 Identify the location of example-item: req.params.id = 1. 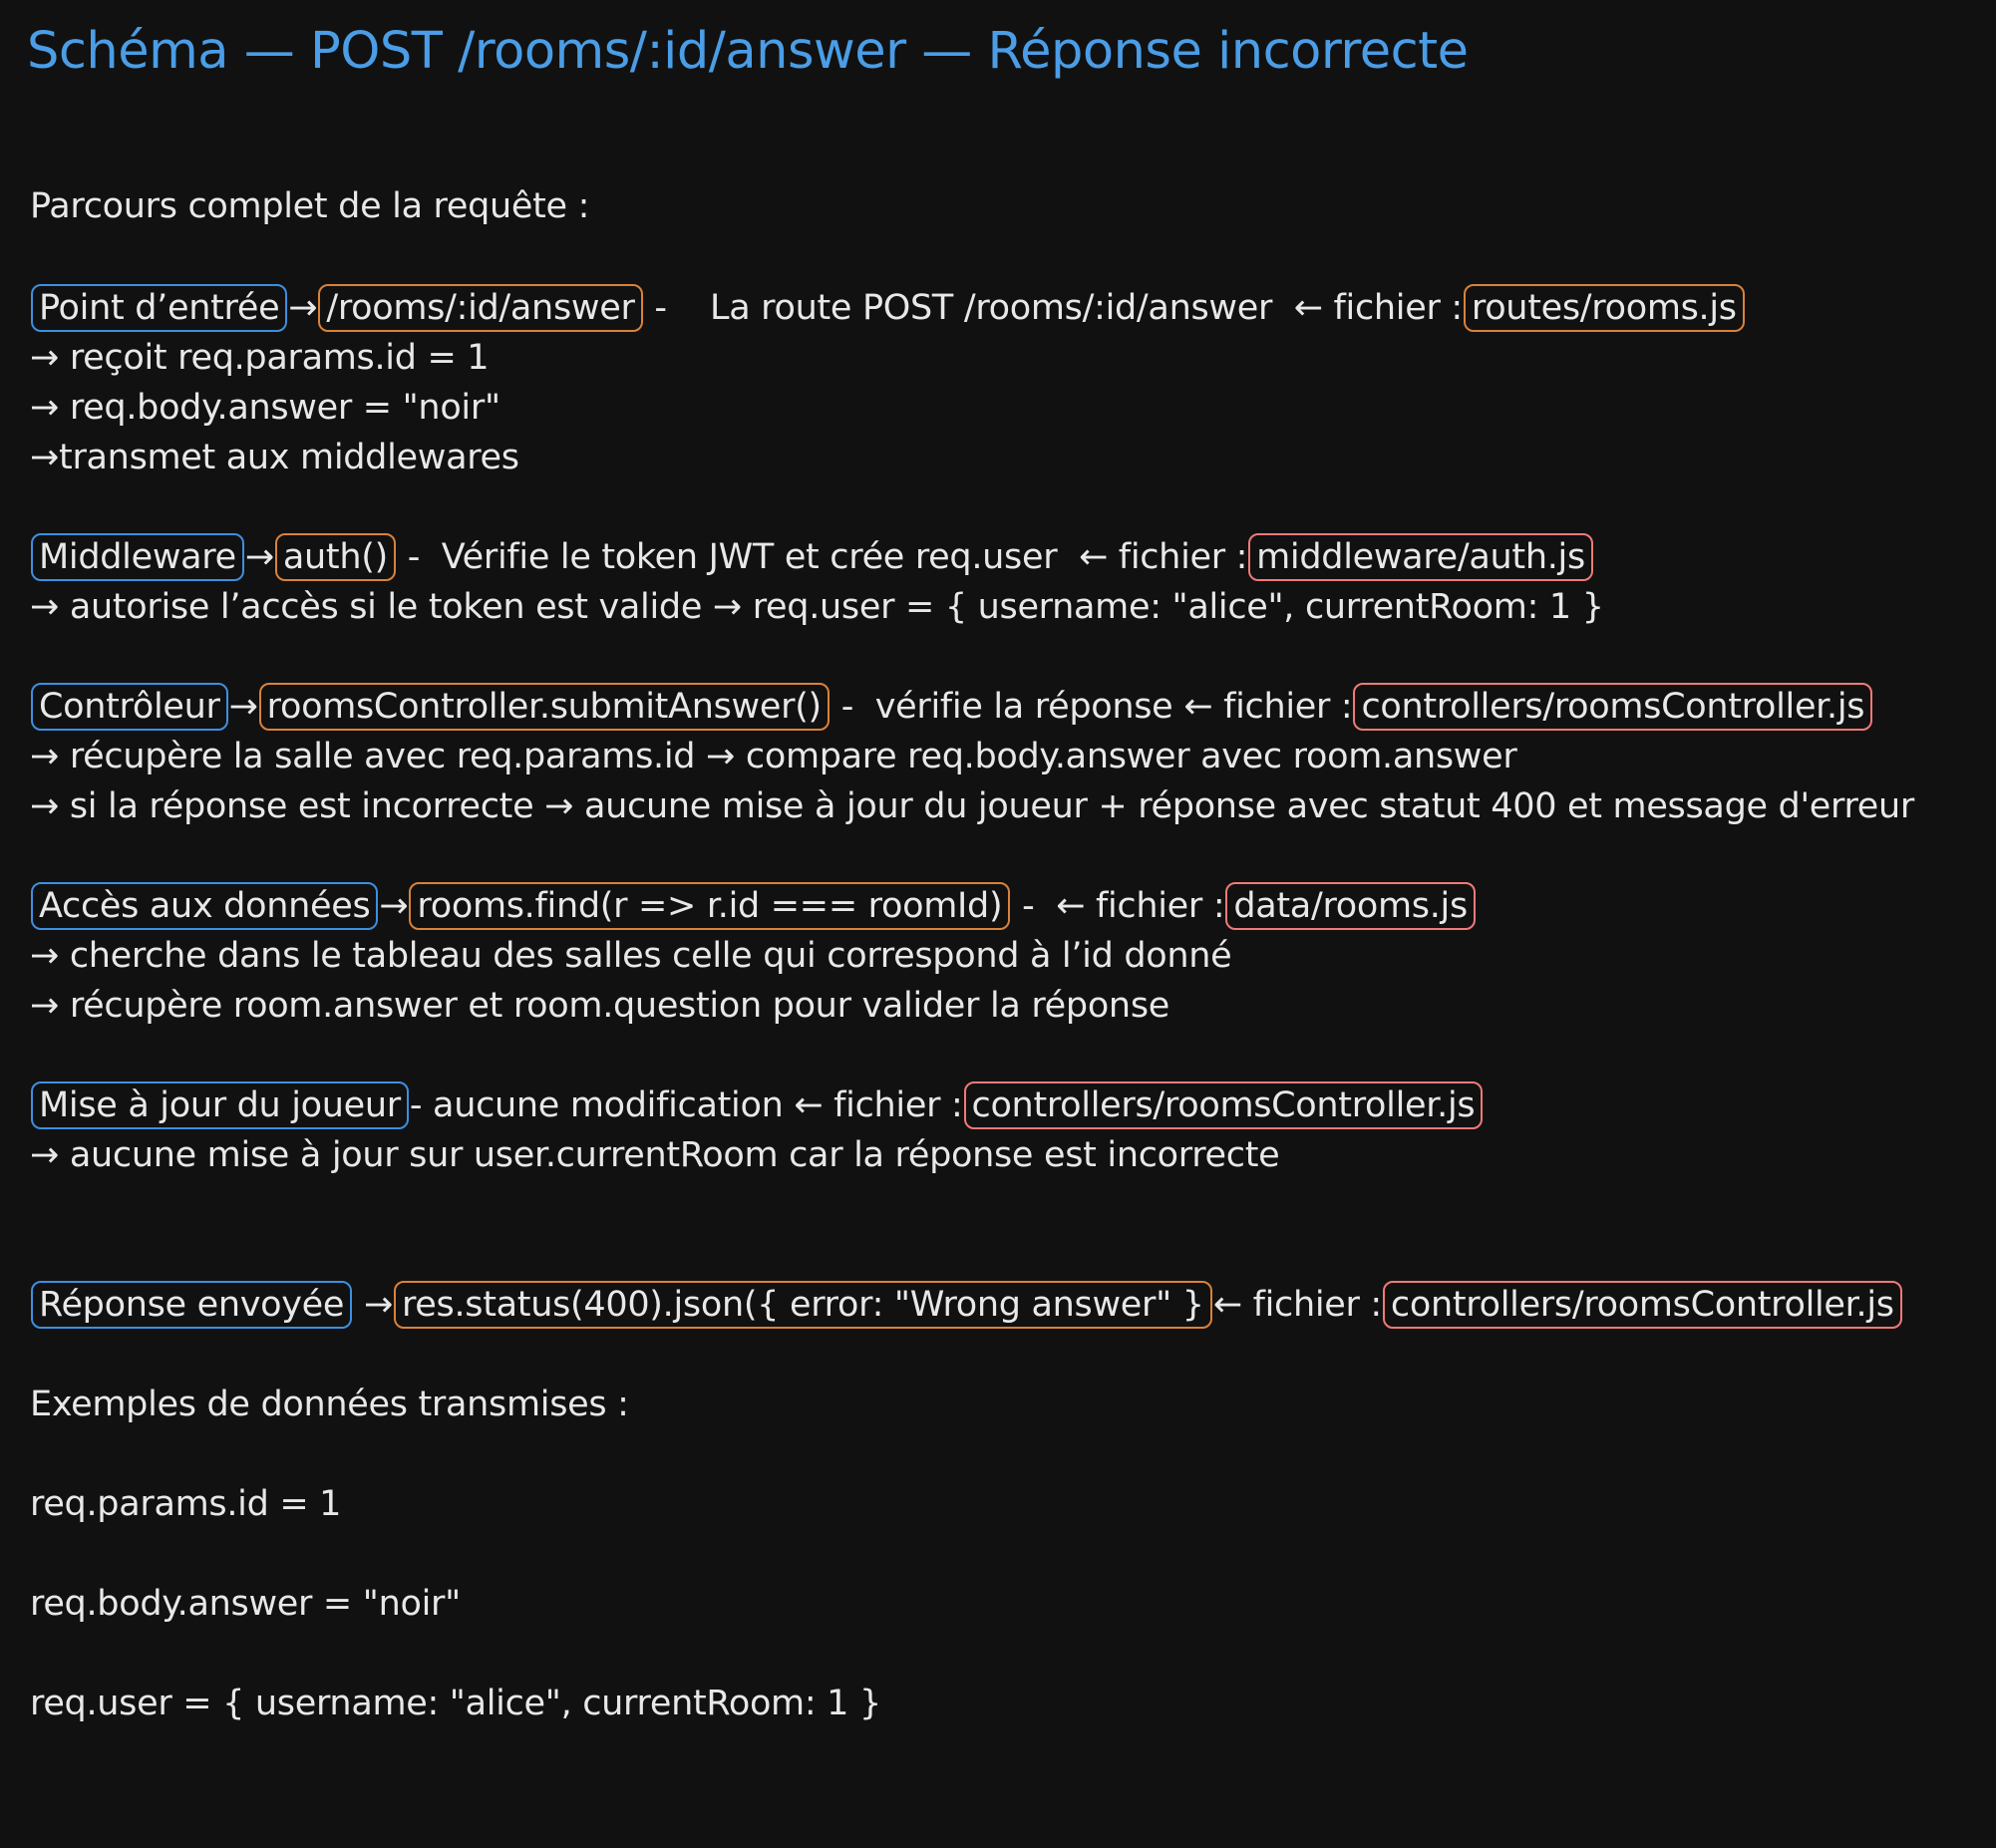
(186, 1504).